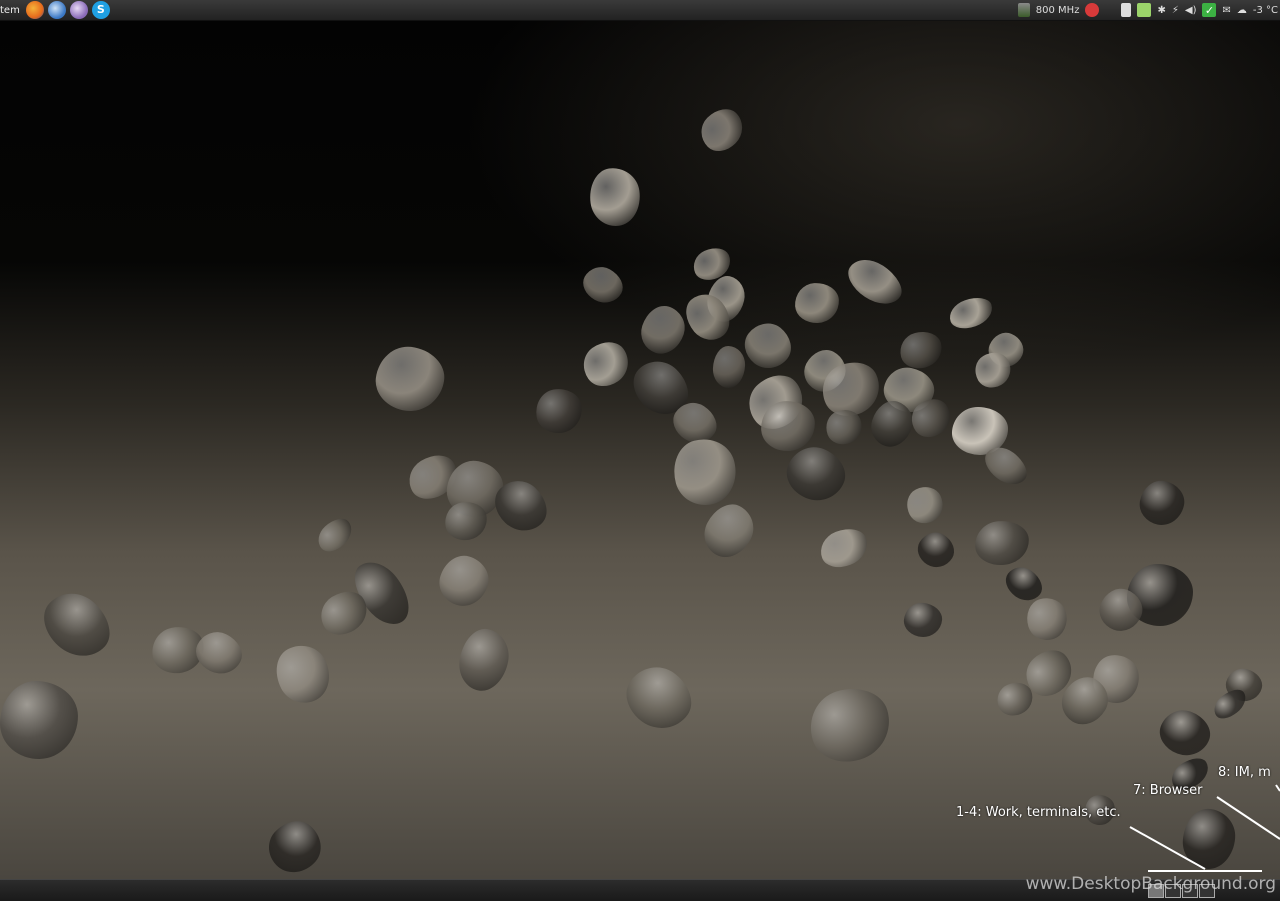 This screenshot has width=1280, height=901. Describe the element at coordinates (78, 10) in the screenshot. I see `pidgin-icon` at that location.